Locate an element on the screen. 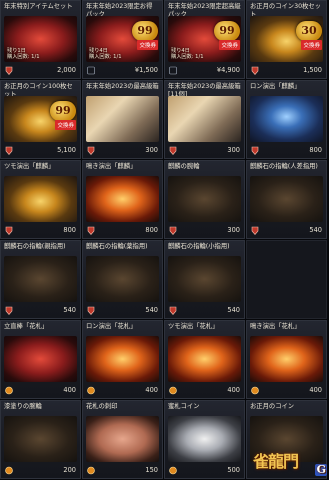 The image size is (329, 480). price-tag-icon is located at coordinates (173, 70).